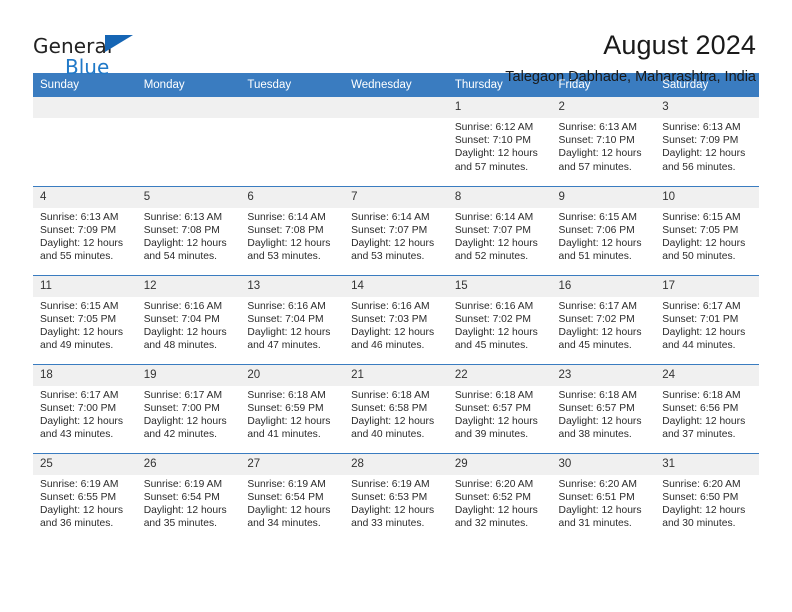 This screenshot has height=612, width=792. Describe the element at coordinates (499, 464) in the screenshot. I see `day-number: 29` at that location.